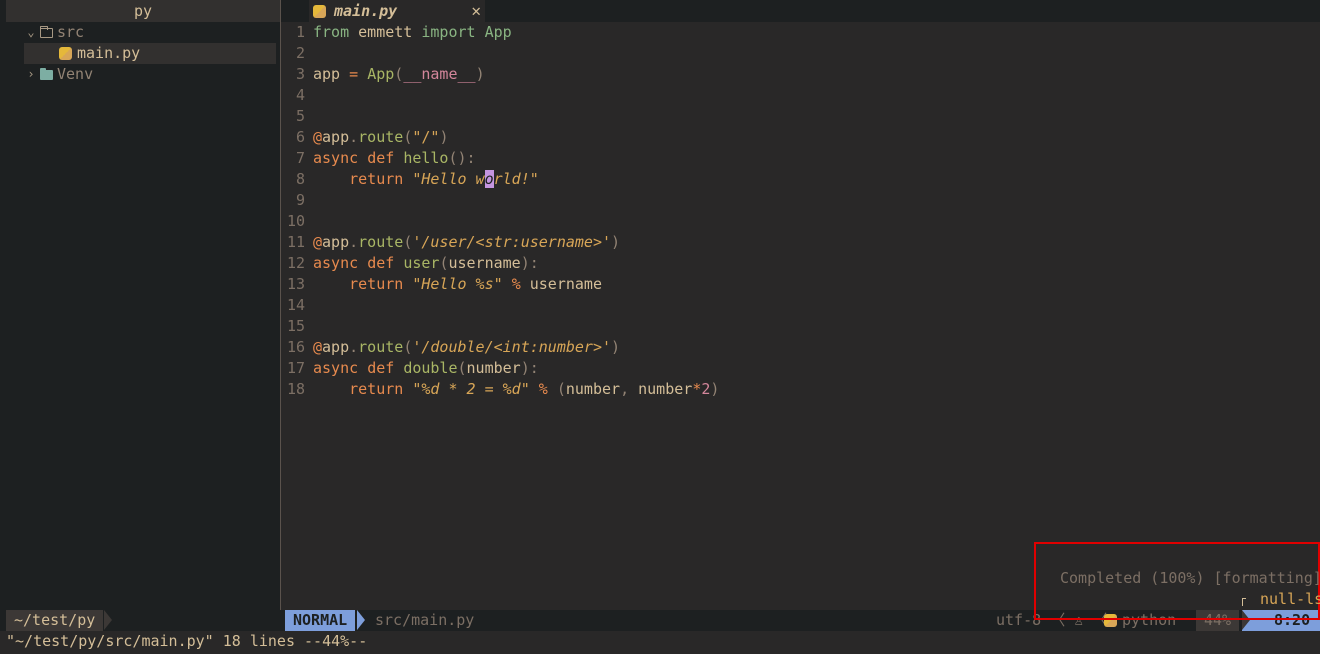 Image resolution: width=1320 pixels, height=654 pixels. I want to click on code-line: 15, so click(800, 326).